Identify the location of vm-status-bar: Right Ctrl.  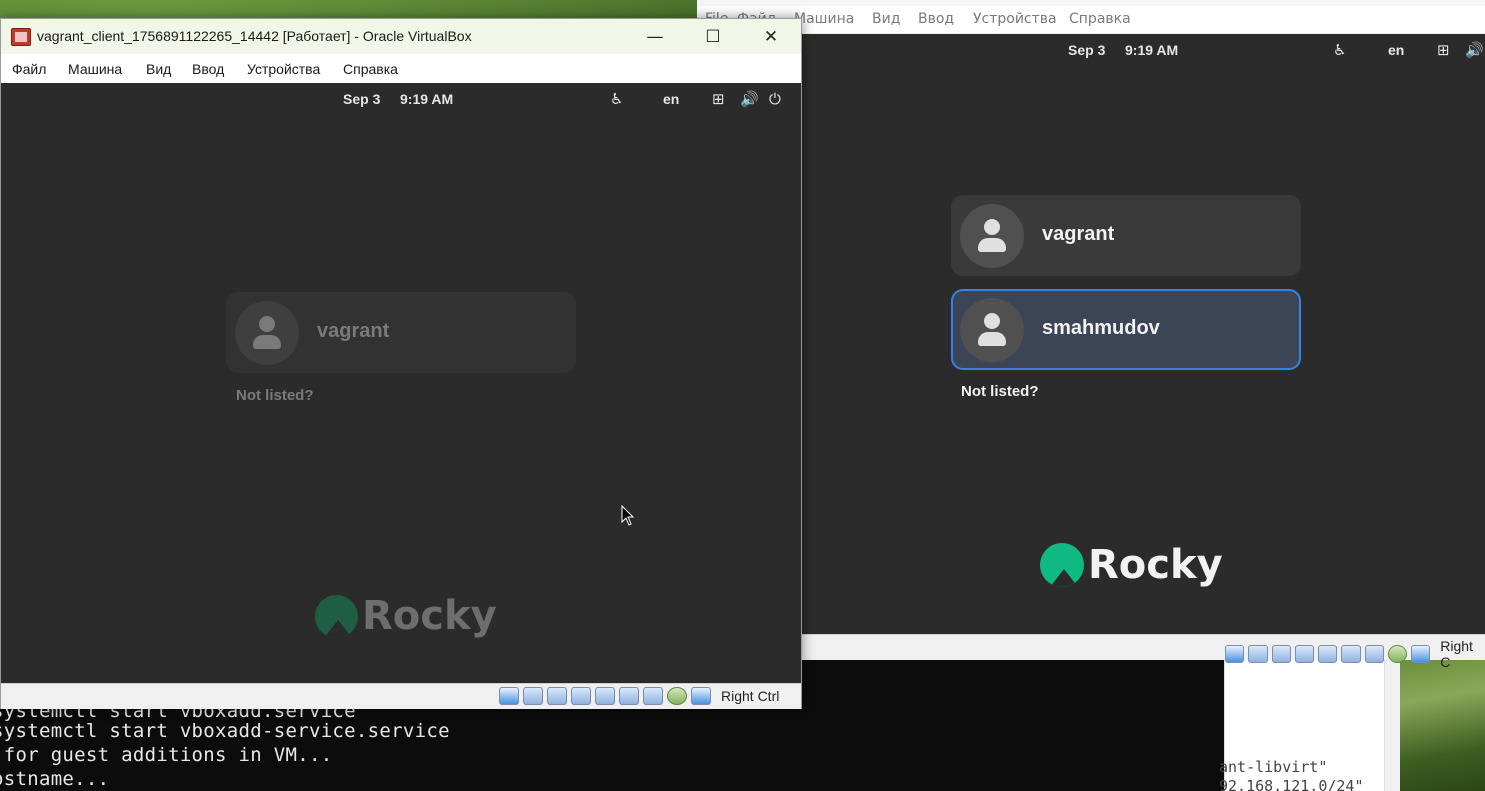
(401, 696).